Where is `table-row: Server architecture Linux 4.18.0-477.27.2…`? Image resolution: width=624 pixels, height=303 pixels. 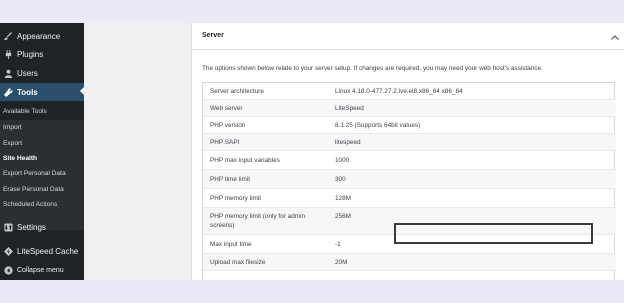 table-row: Server architecture Linux 4.18.0-477.27.2… is located at coordinates (409, 91).